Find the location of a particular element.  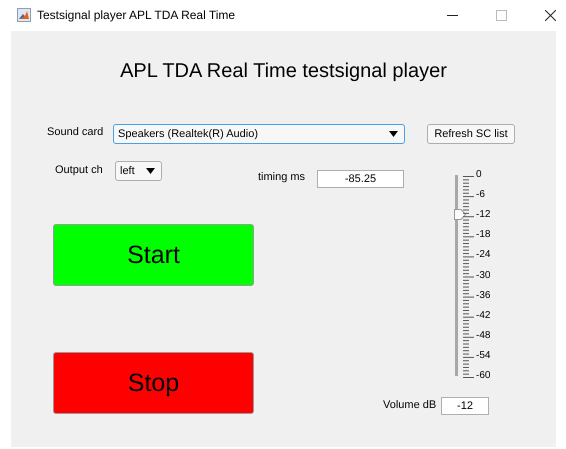

scale-label: -42 is located at coordinates (483, 316).